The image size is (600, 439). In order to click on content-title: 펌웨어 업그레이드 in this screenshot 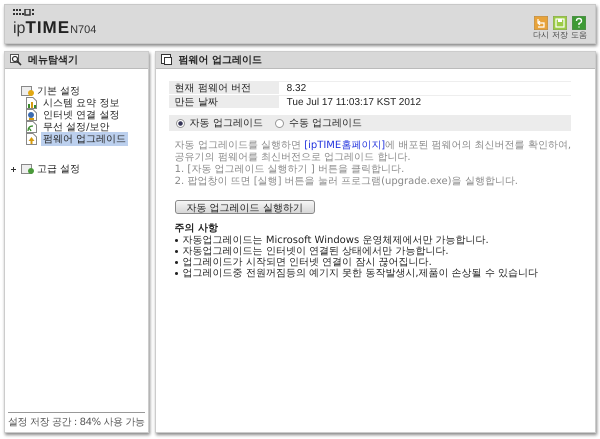, I will do `click(220, 60)`.